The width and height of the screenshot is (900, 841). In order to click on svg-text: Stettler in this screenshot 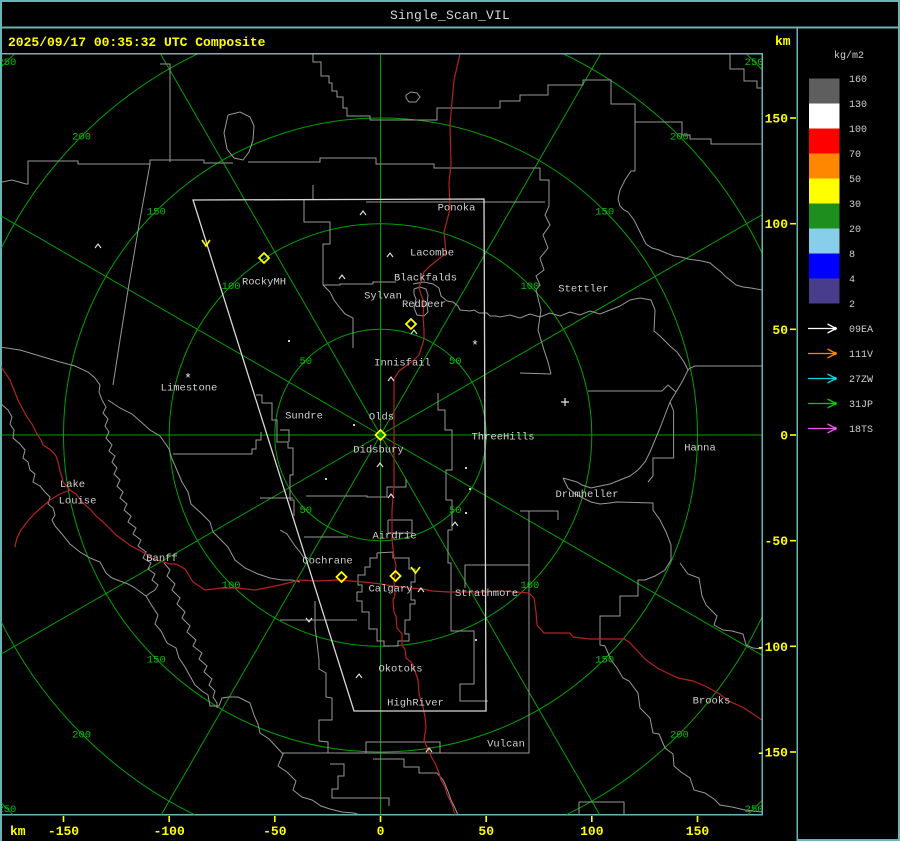, I will do `click(583, 289)`.